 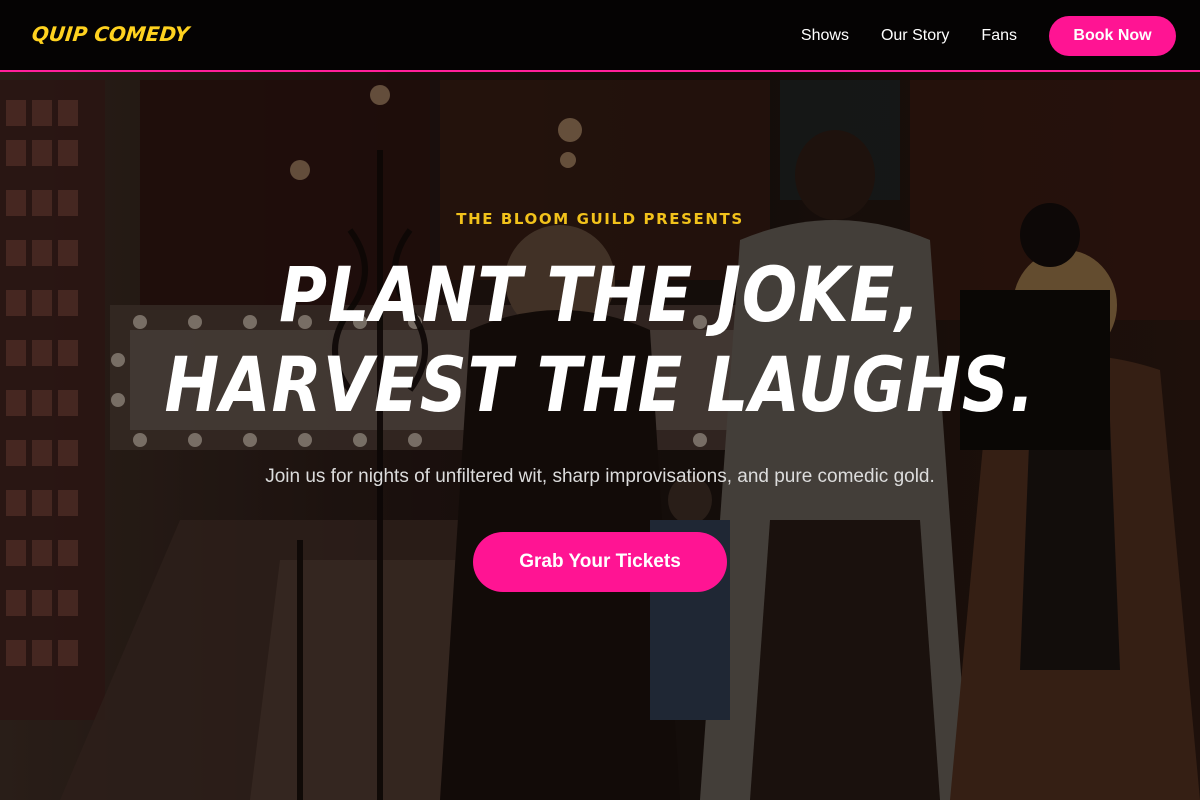 I want to click on nav-link-our-story: Our Story, so click(x=915, y=36).